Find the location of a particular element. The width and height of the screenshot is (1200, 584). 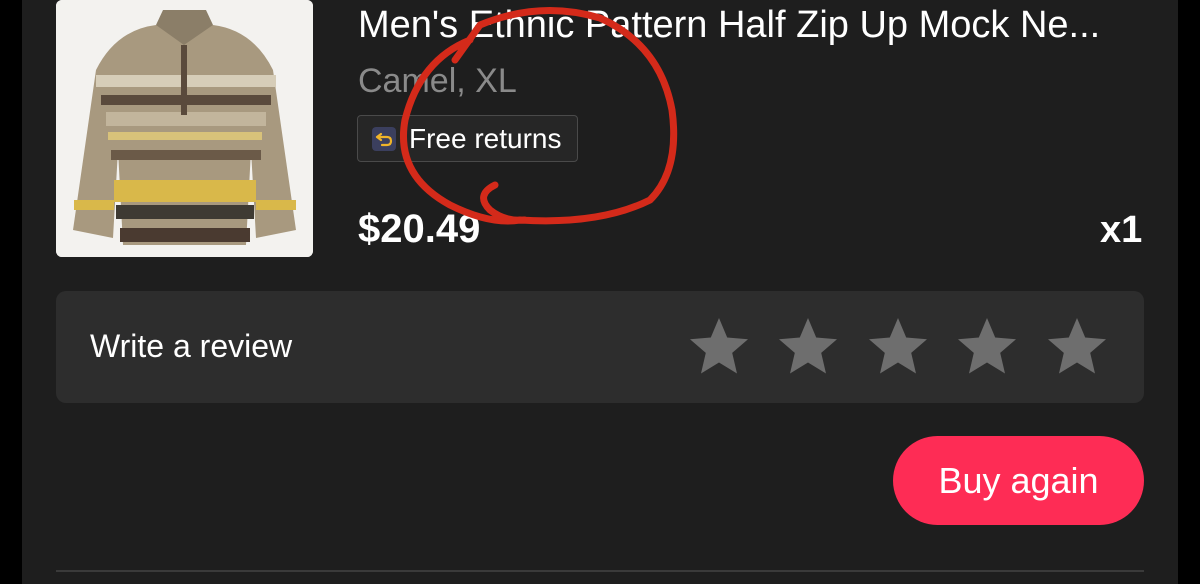

product-thumbnail is located at coordinates (184, 128).